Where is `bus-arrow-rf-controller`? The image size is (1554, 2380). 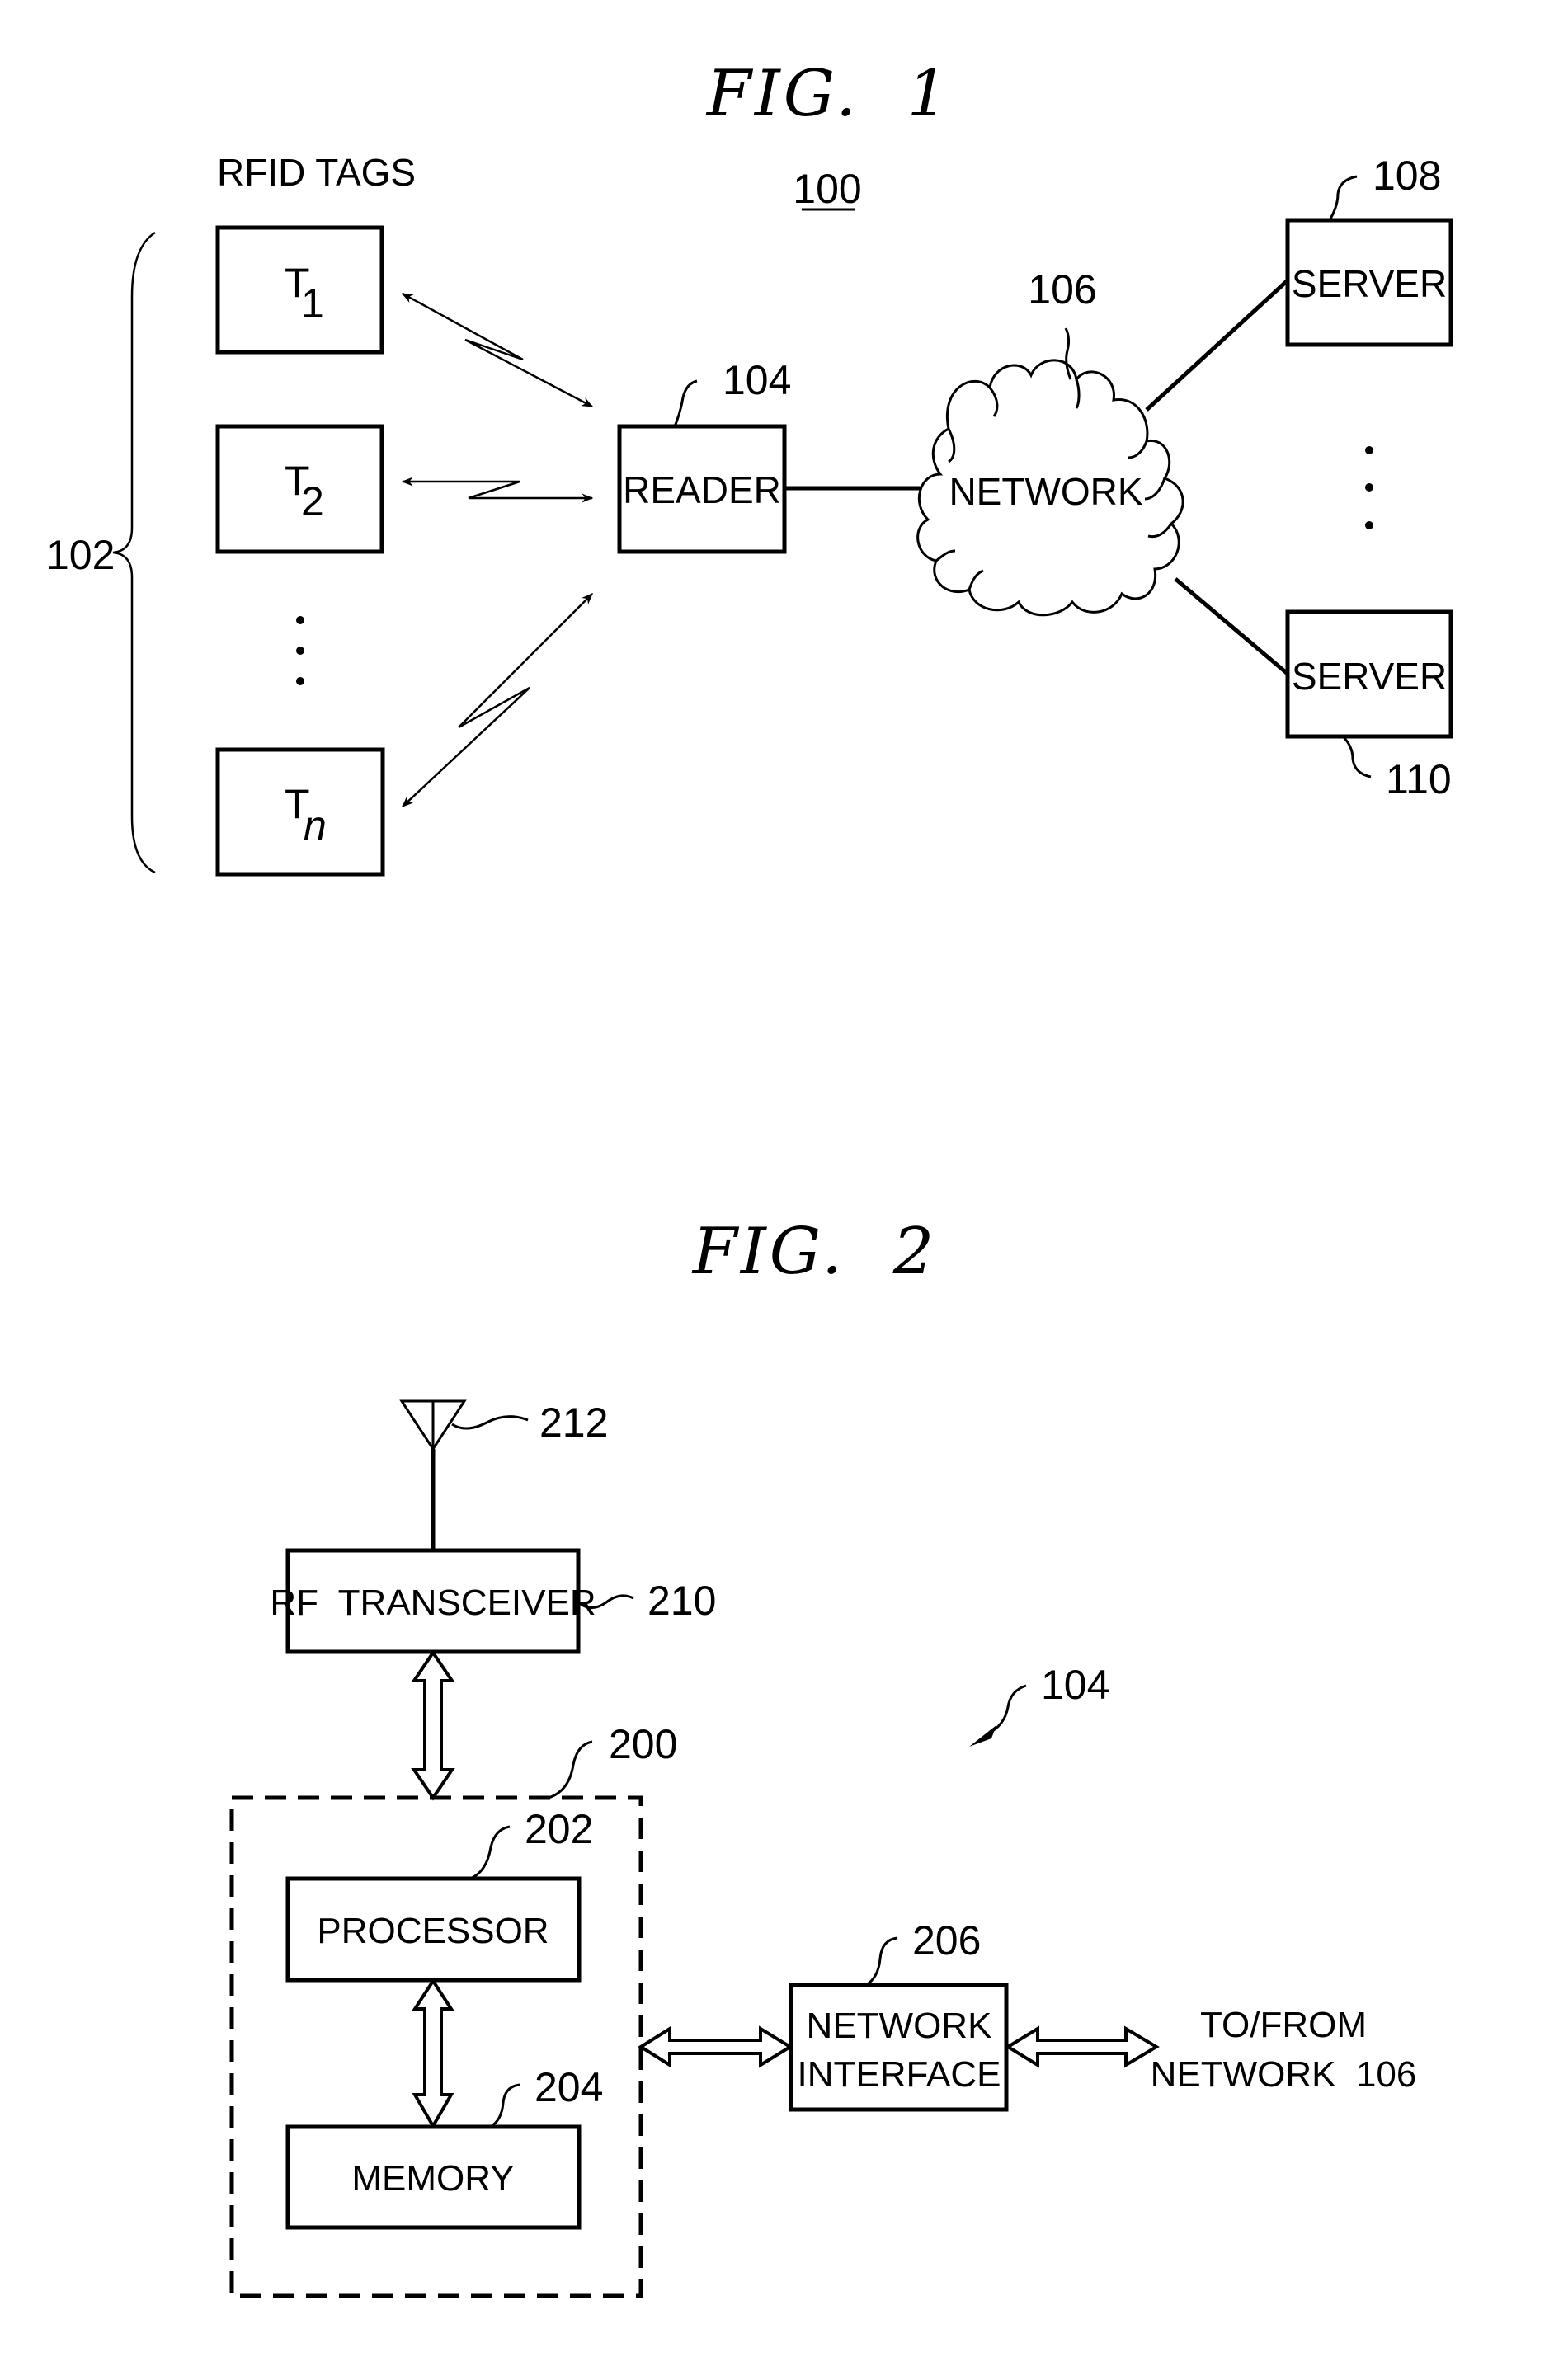
bus-arrow-rf-controller is located at coordinates (433, 1725).